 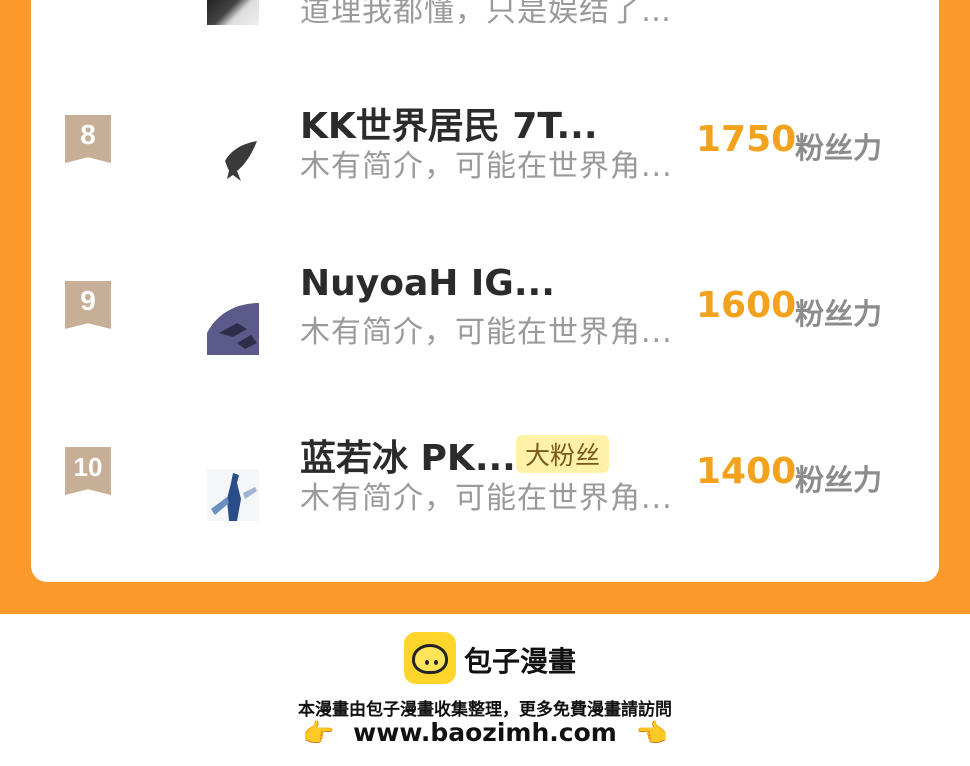 I want to click on footer-brand: 包子漫畫, so click(x=520, y=660).